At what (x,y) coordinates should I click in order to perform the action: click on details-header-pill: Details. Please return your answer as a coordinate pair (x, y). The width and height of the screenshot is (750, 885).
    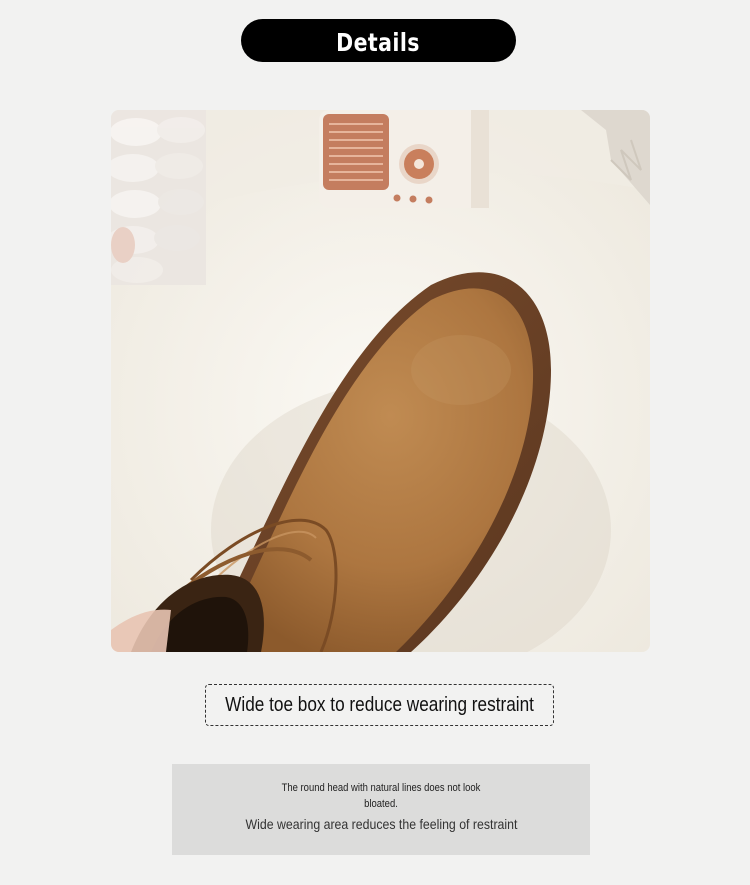
    Looking at the image, I should click on (378, 40).